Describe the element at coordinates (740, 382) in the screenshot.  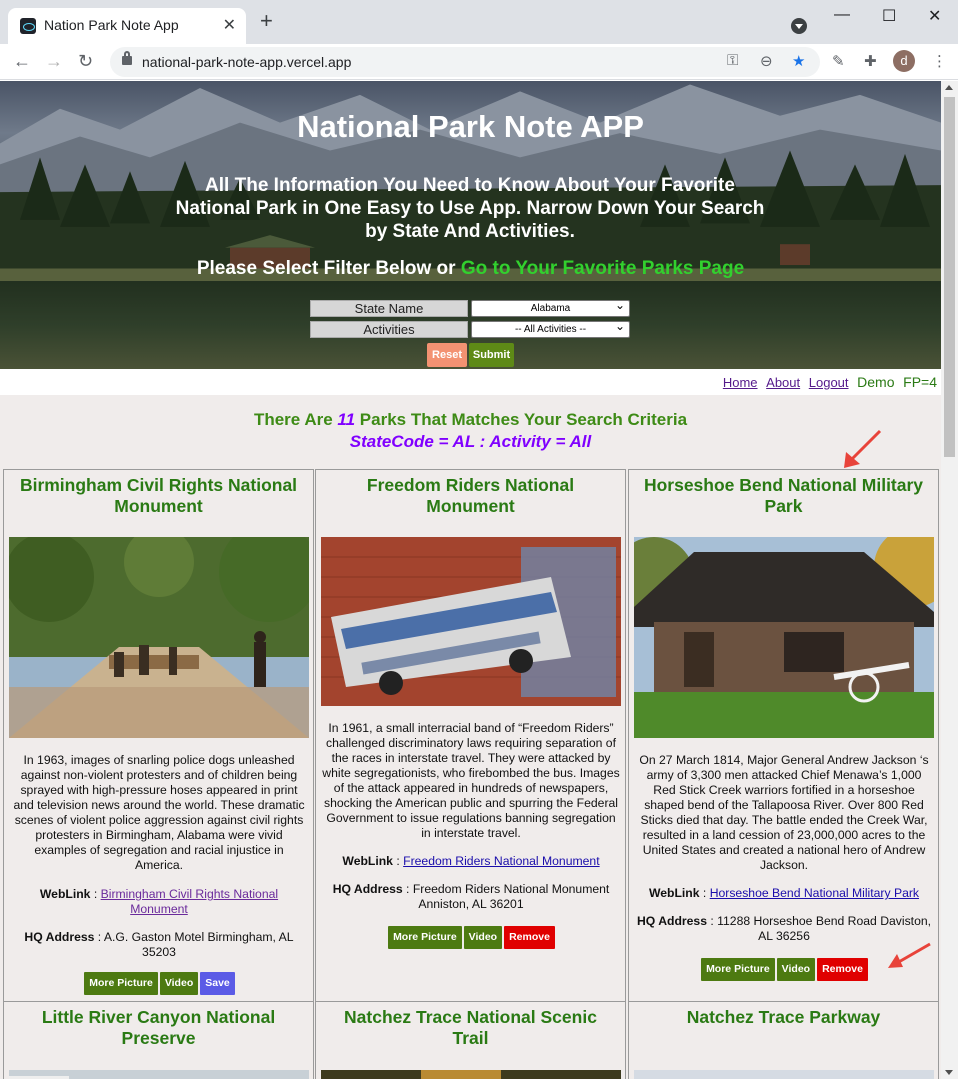
I see `home-link: Home` at that location.